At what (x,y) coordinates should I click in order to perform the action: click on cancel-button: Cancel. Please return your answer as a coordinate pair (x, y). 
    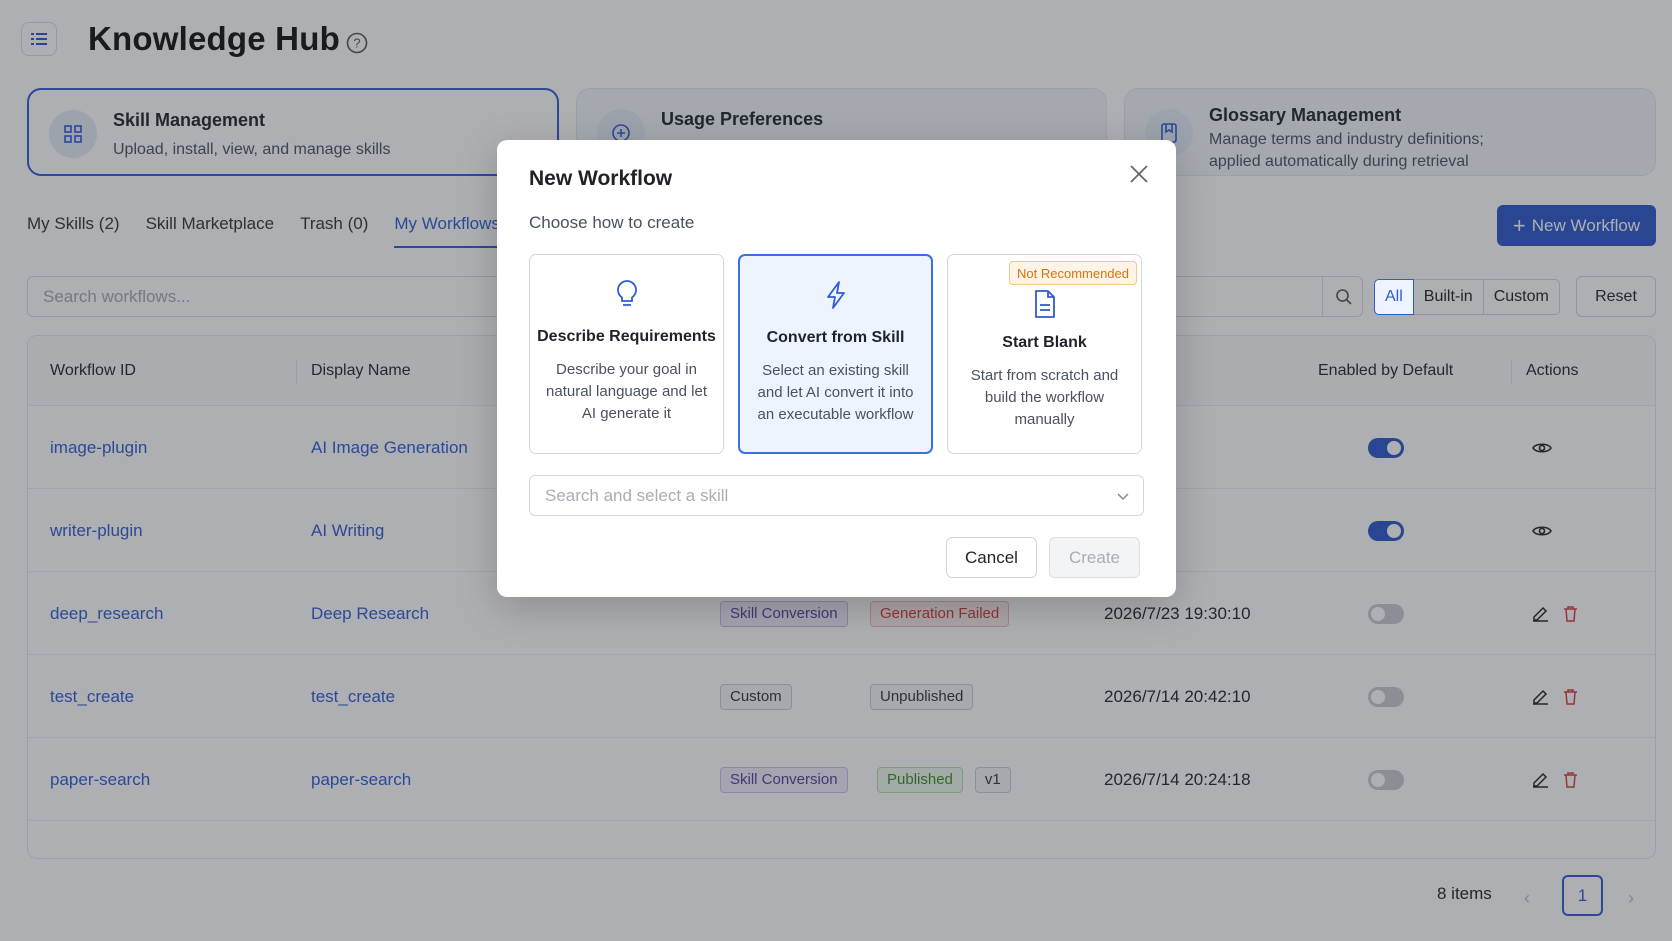
    Looking at the image, I should click on (991, 557).